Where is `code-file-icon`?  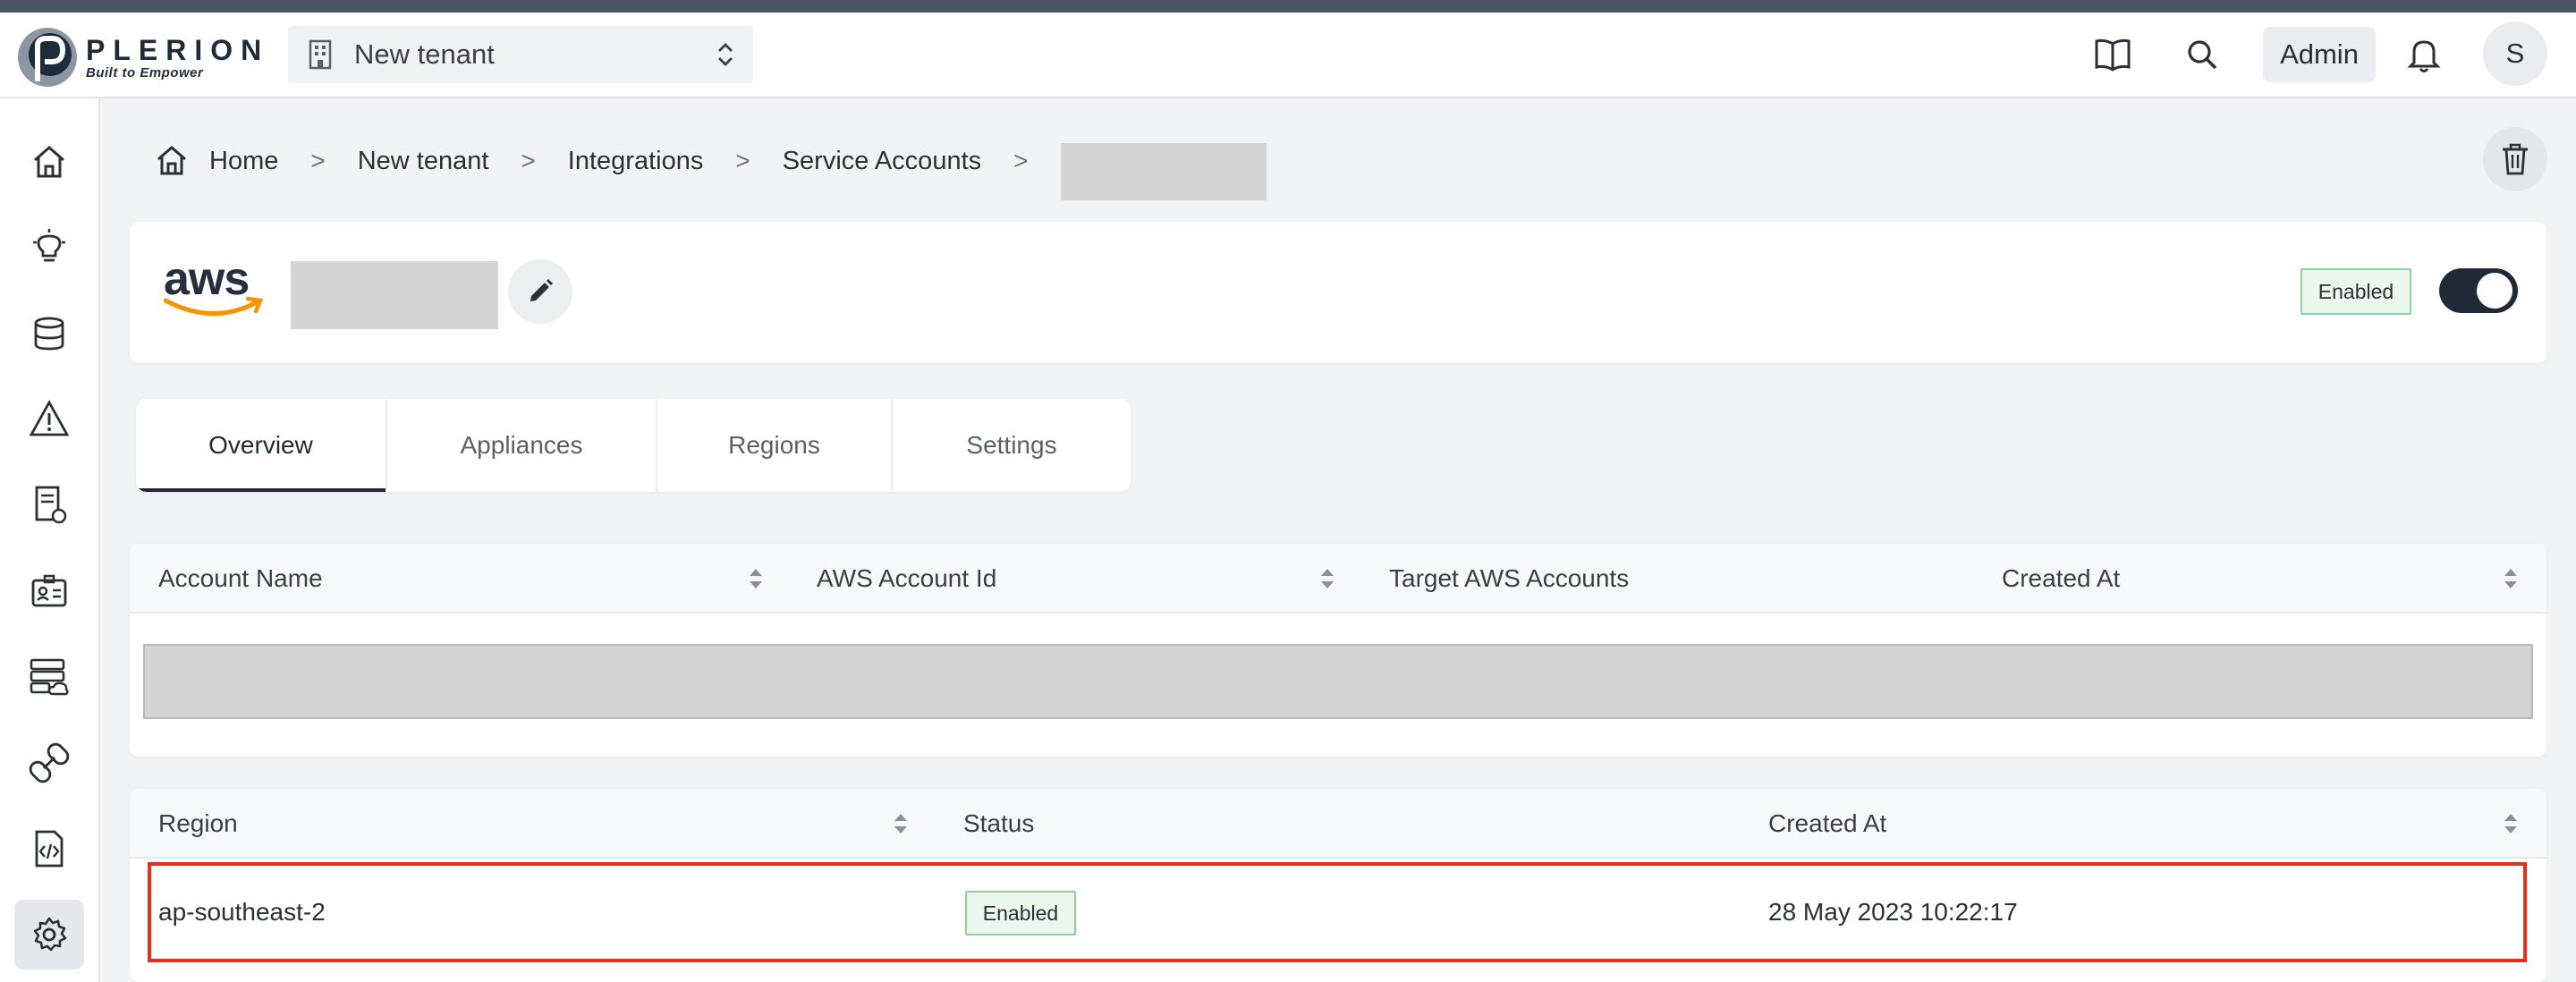
code-file-icon is located at coordinates (49, 849).